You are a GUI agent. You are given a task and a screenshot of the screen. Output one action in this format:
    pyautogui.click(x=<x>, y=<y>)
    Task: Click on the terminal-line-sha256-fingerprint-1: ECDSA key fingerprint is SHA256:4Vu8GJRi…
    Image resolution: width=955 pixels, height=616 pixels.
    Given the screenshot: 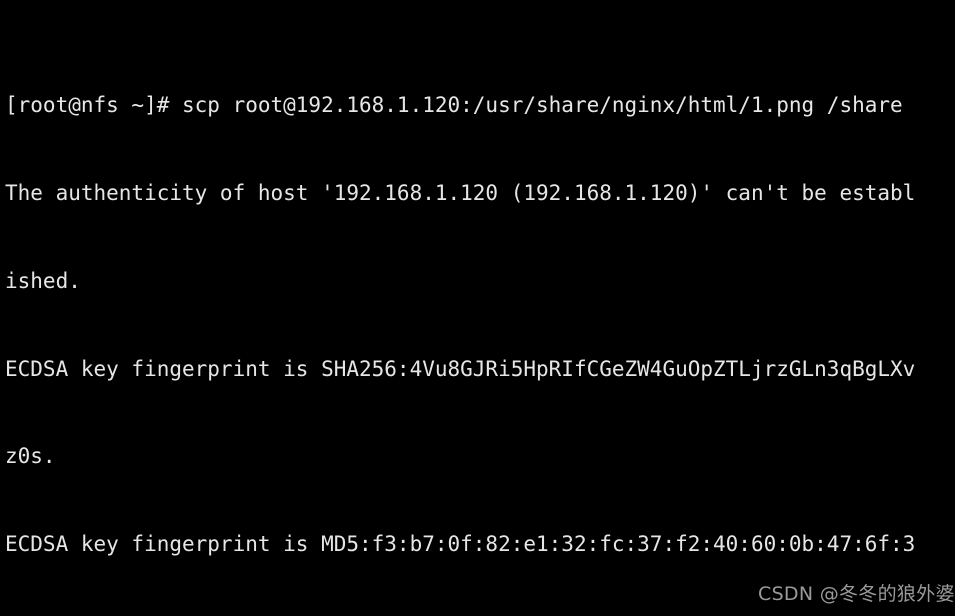 What is the action you would take?
    pyautogui.click(x=460, y=368)
    